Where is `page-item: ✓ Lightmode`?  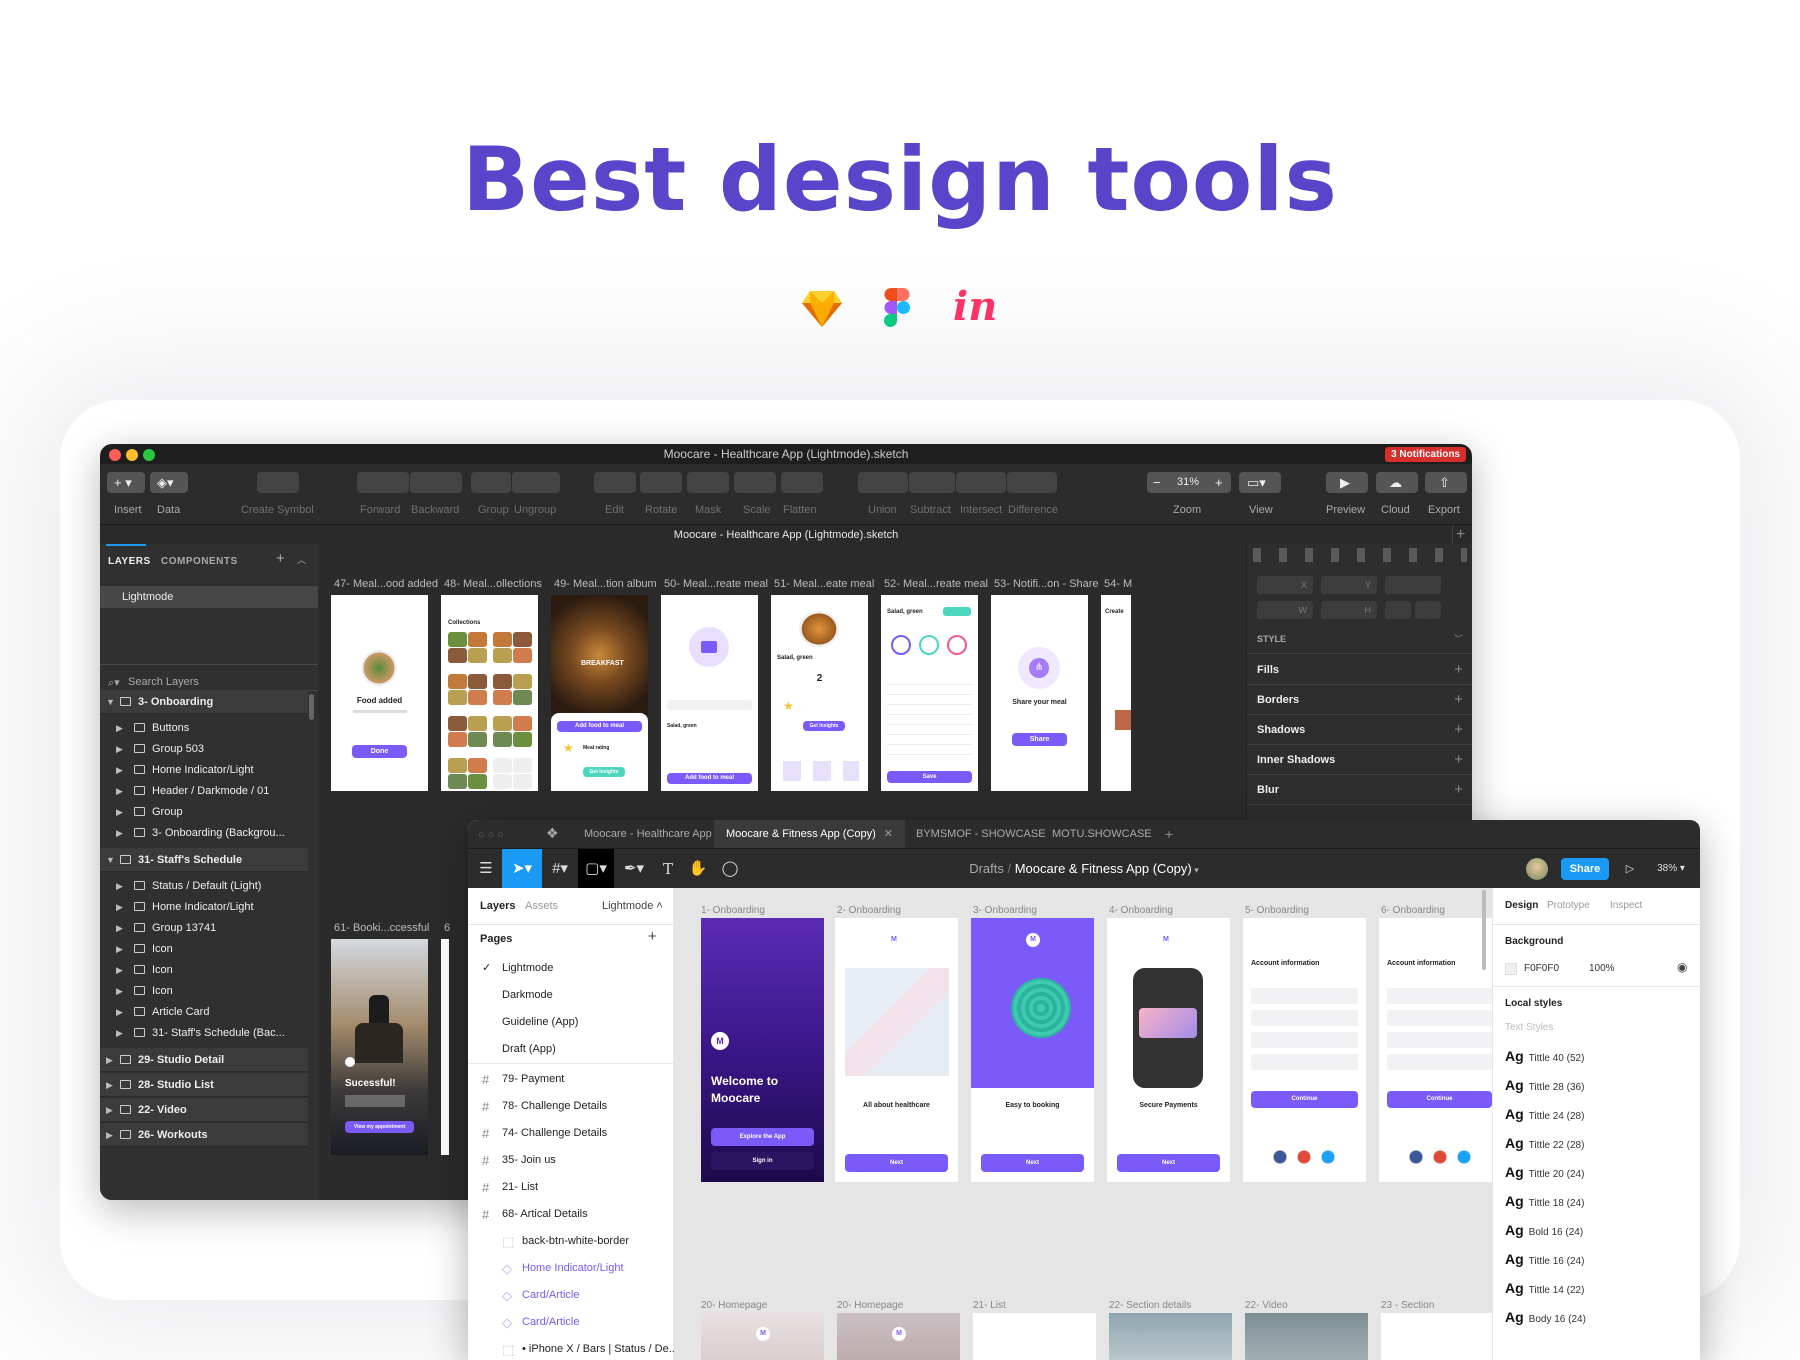 page-item: ✓ Lightmode is located at coordinates (571, 968).